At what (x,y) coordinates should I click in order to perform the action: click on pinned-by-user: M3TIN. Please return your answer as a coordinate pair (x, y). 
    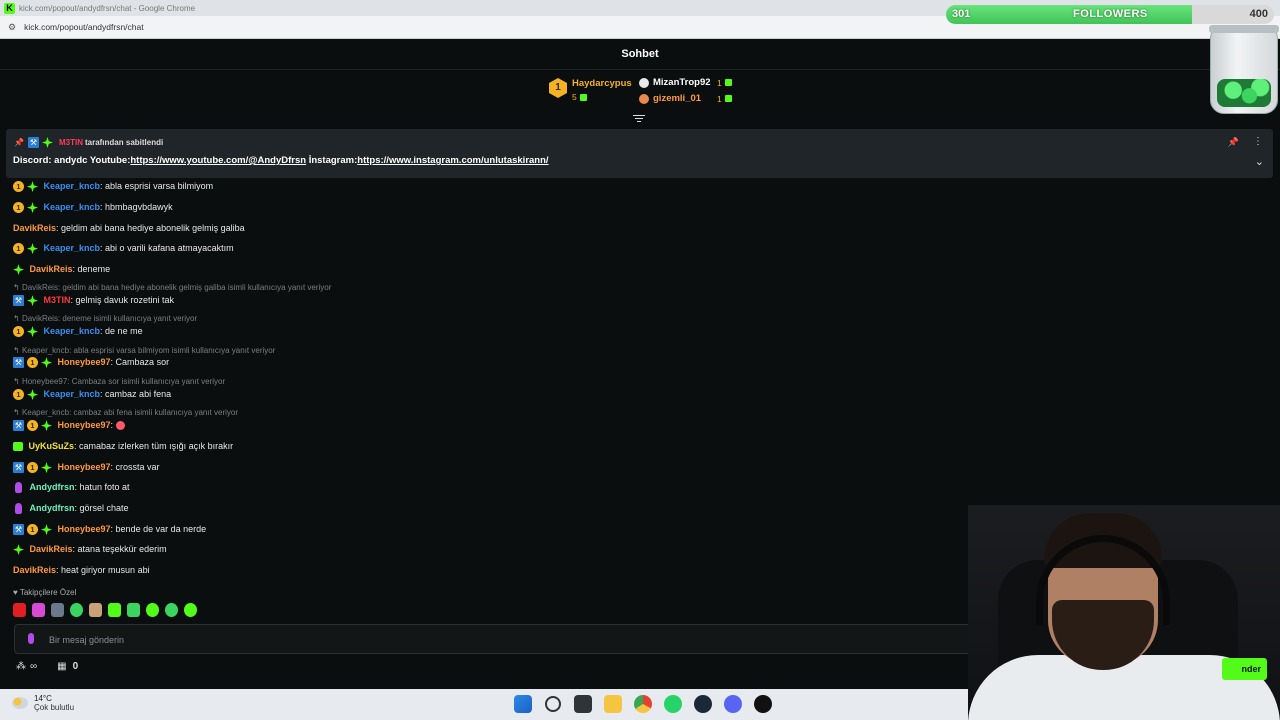
    Looking at the image, I should click on (71, 142).